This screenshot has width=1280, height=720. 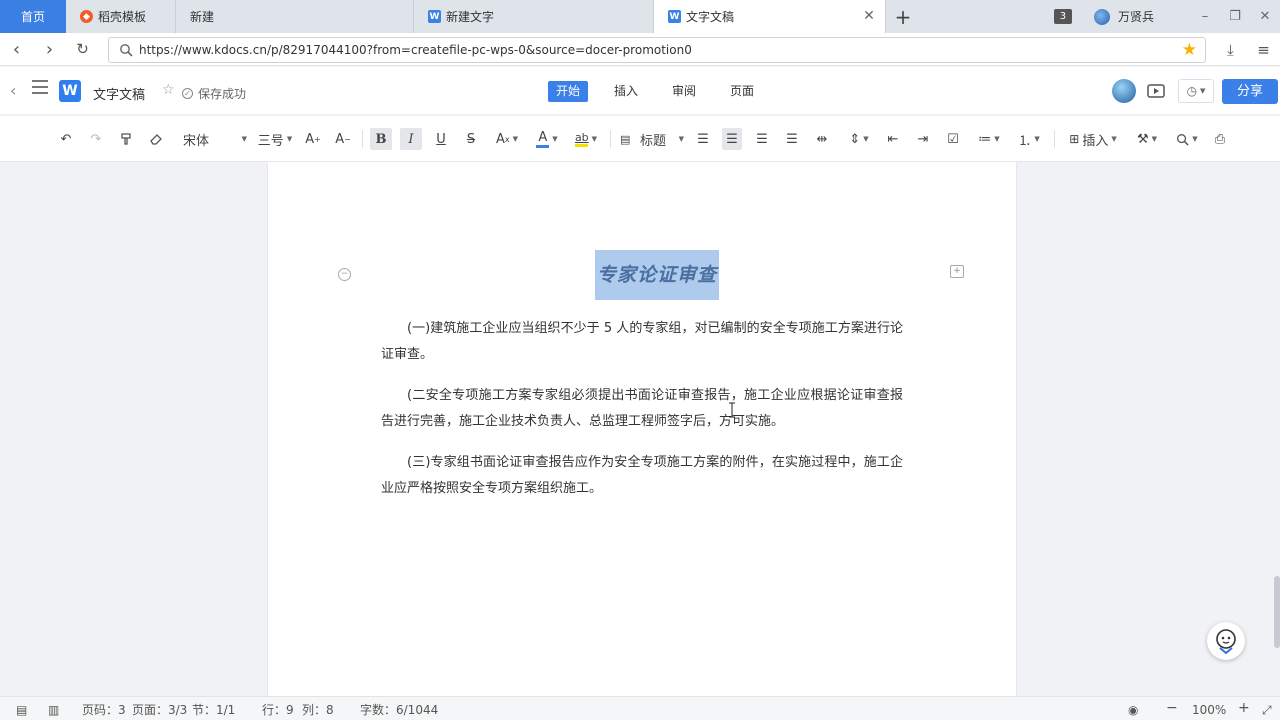 What do you see at coordinates (33, 16) in the screenshot?
I see `tab-home: 首页` at bounding box center [33, 16].